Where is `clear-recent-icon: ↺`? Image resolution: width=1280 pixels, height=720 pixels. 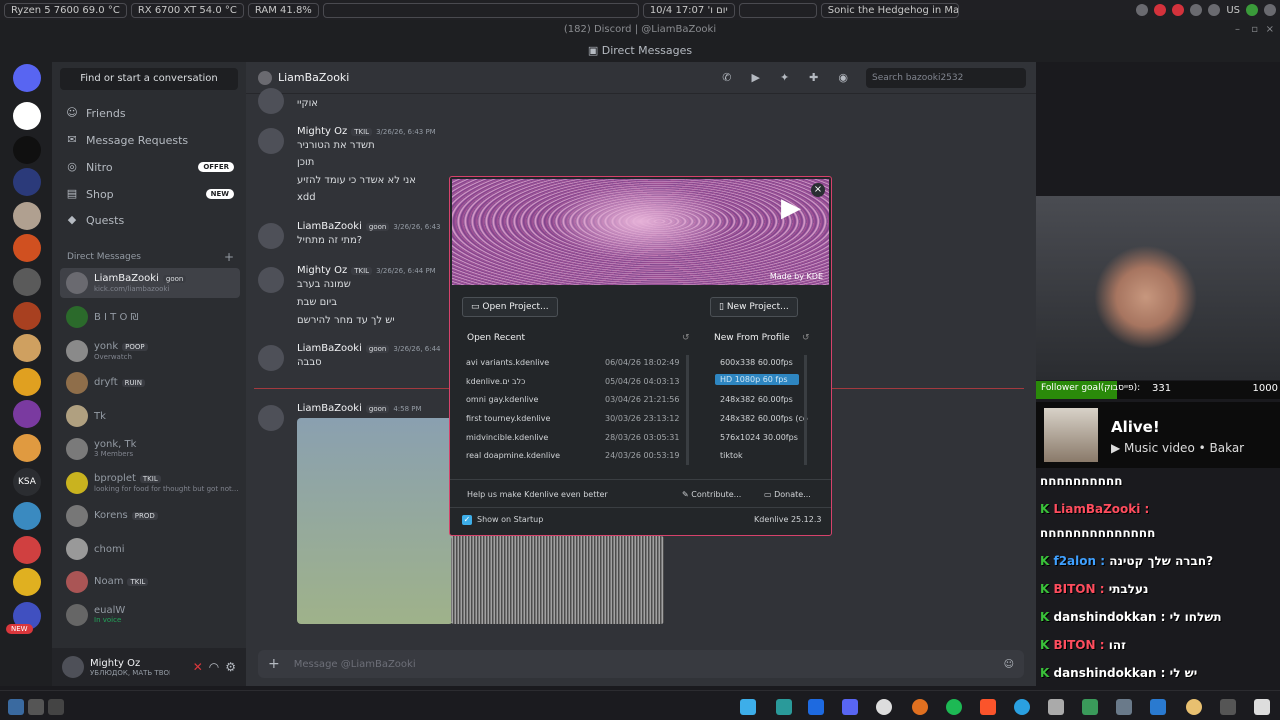 clear-recent-icon: ↺ is located at coordinates (686, 338).